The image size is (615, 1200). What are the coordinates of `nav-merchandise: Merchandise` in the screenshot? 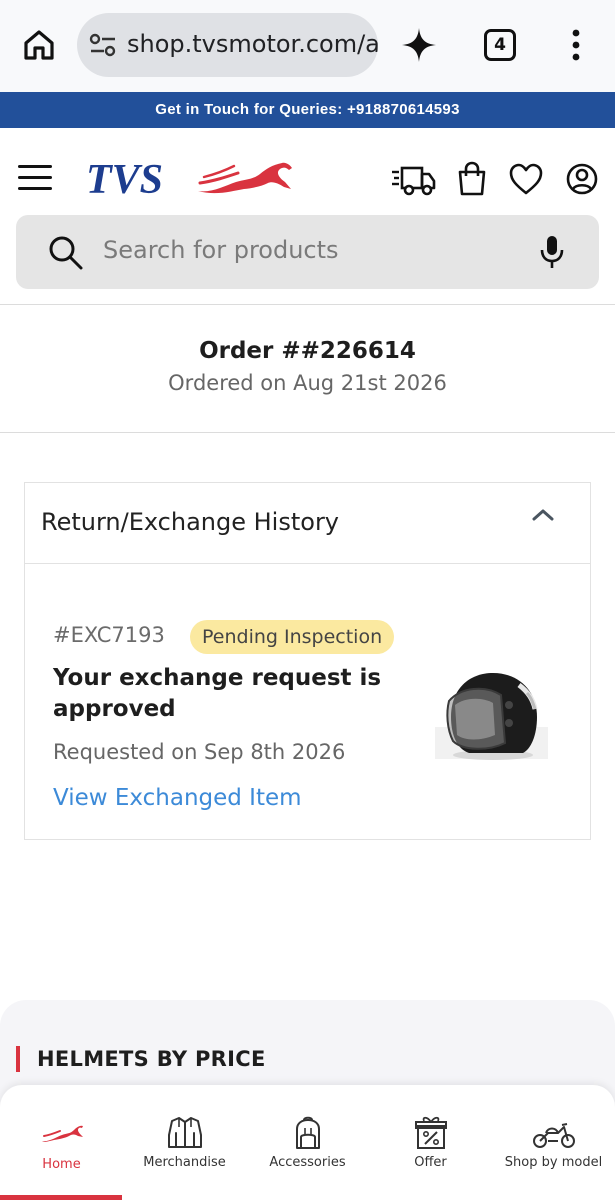 It's located at (184, 1142).